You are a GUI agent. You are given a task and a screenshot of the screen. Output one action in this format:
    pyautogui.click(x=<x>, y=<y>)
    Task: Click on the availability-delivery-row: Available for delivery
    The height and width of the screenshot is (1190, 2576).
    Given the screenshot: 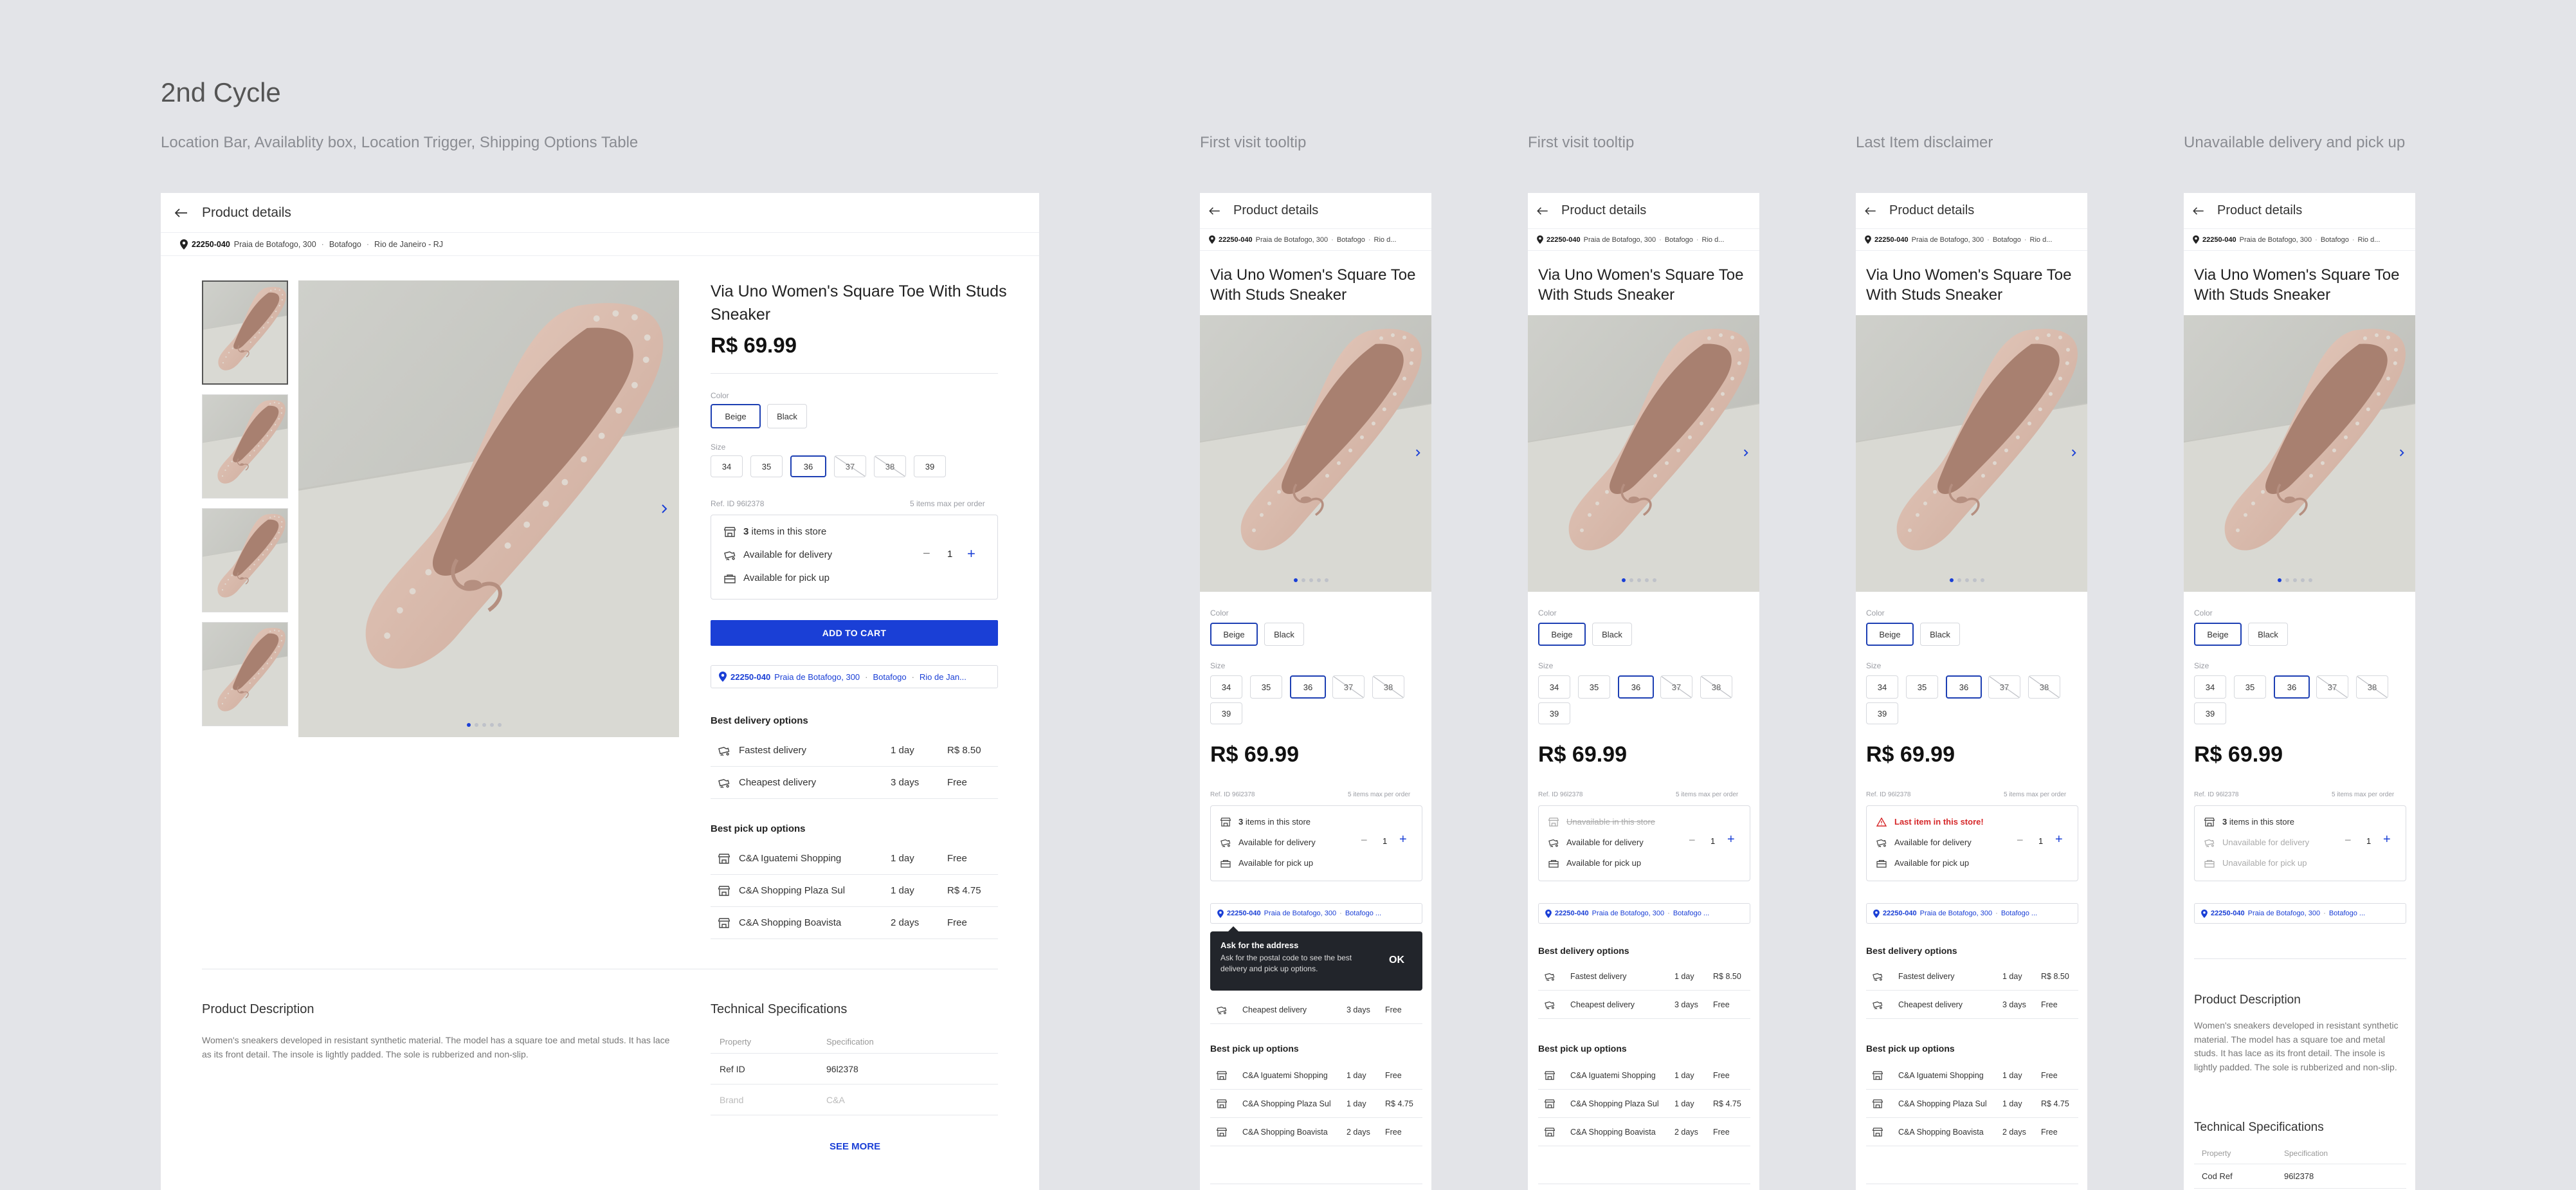 What is the action you would take?
    pyautogui.click(x=1924, y=842)
    